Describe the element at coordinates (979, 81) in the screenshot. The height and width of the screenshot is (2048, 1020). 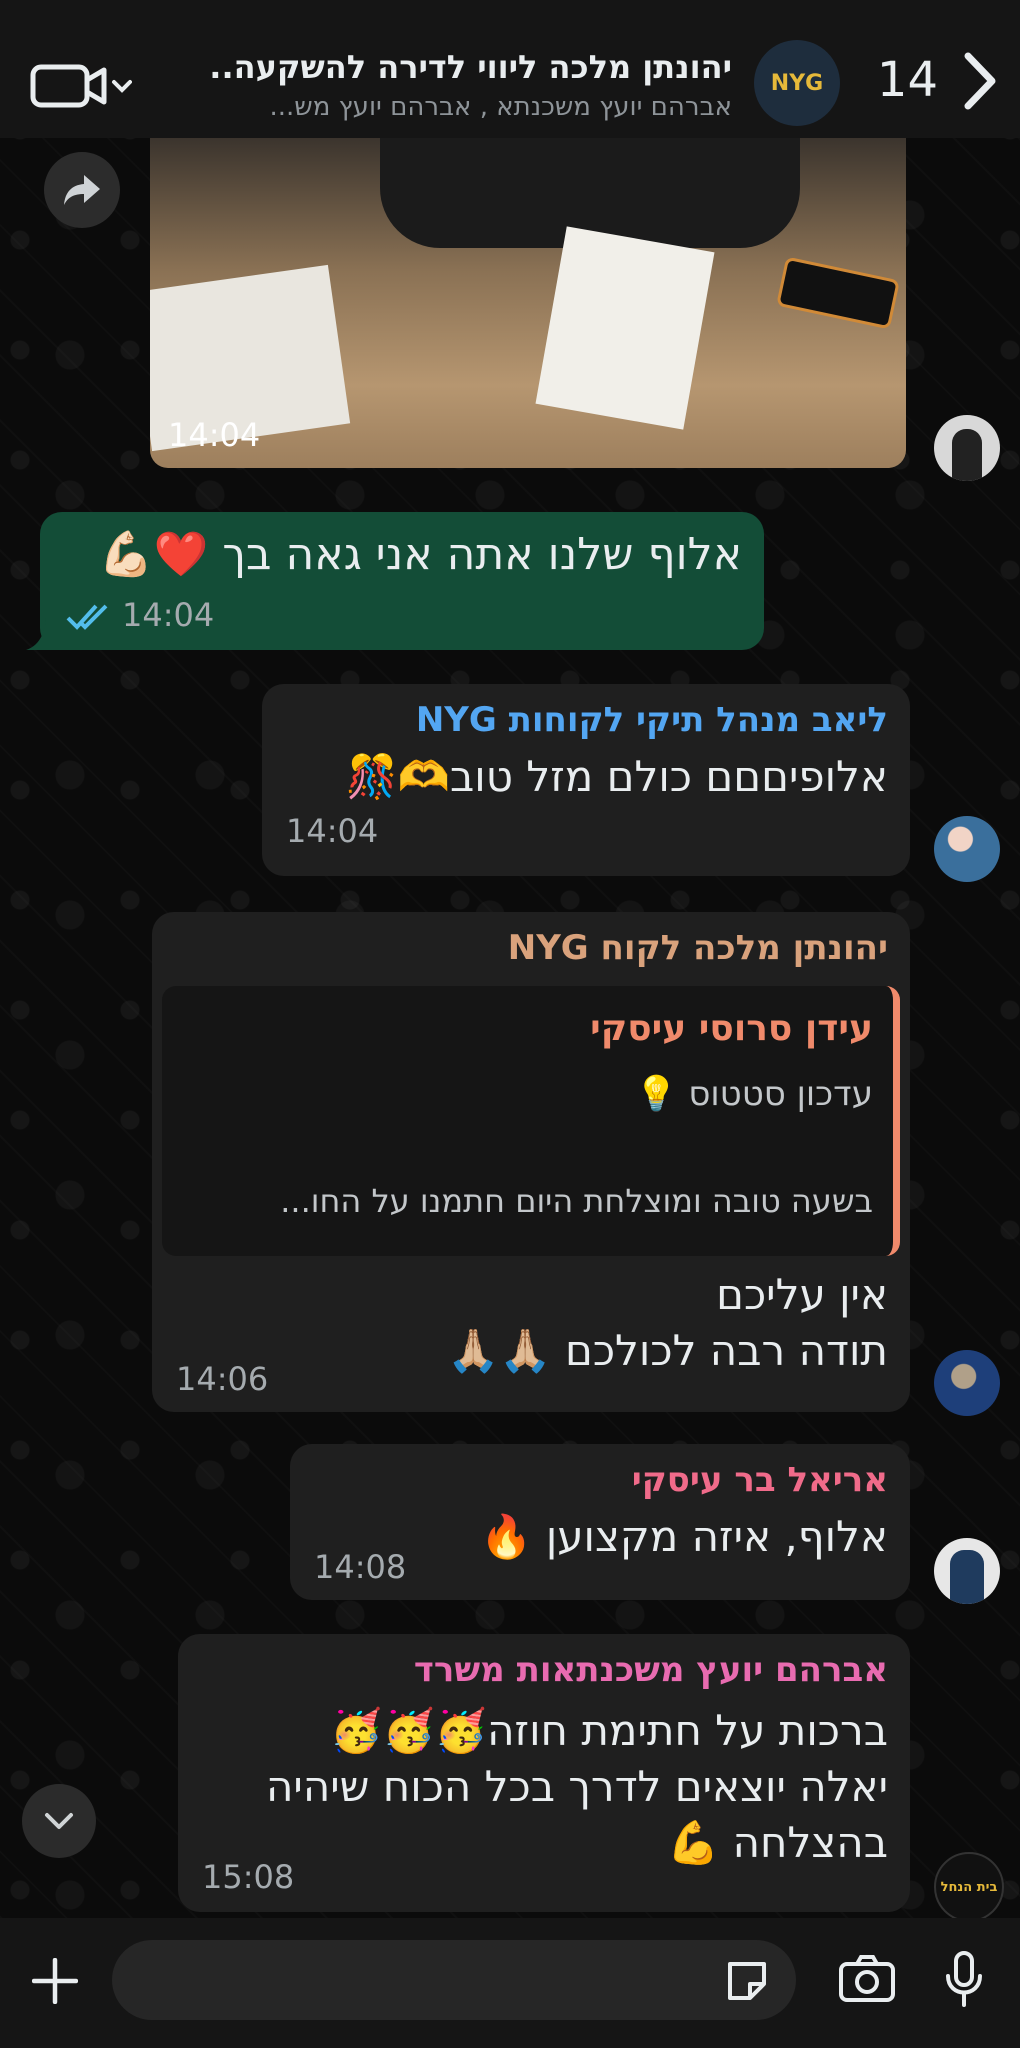
I see `back-chevron-icon` at that location.